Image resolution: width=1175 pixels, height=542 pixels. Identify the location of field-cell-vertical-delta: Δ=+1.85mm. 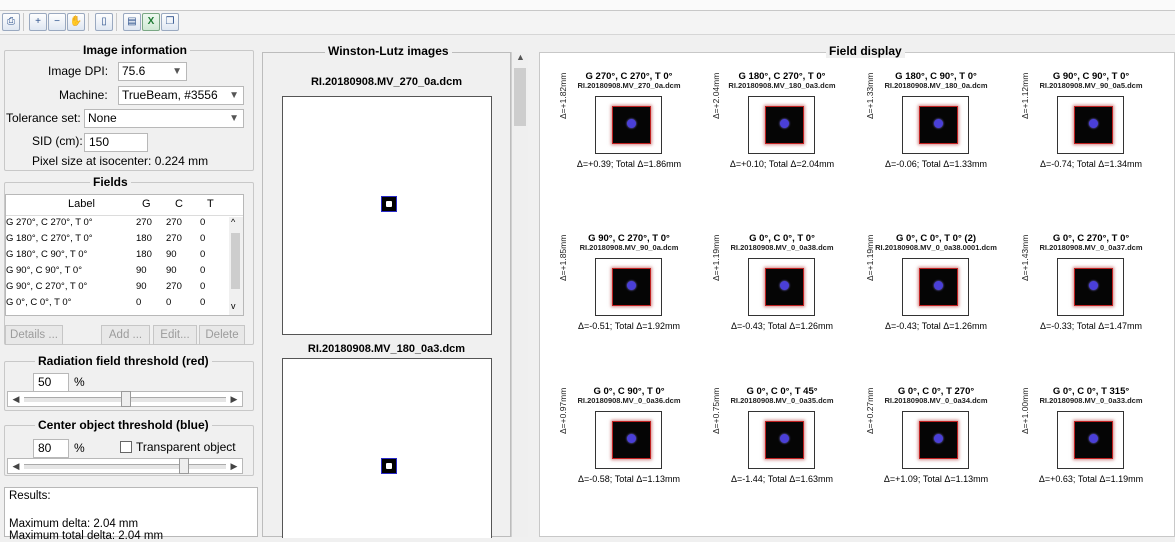
(563, 257).